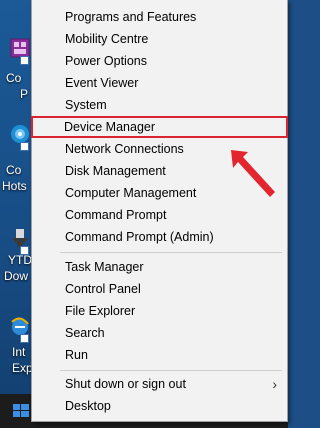 Image resolution: width=320 pixels, height=428 pixels. What do you see at coordinates (253, 173) in the screenshot?
I see `red-pointer-arrow-icon` at bounding box center [253, 173].